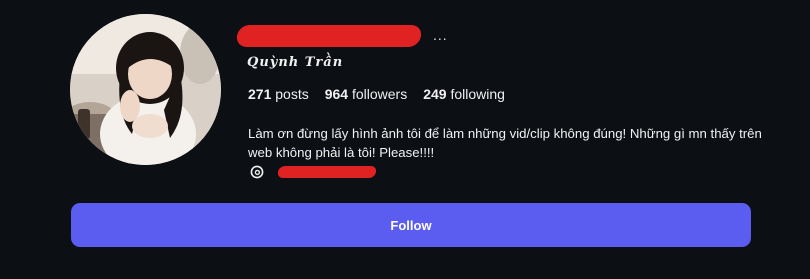  I want to click on posts-stat: 271 posts, so click(278, 94).